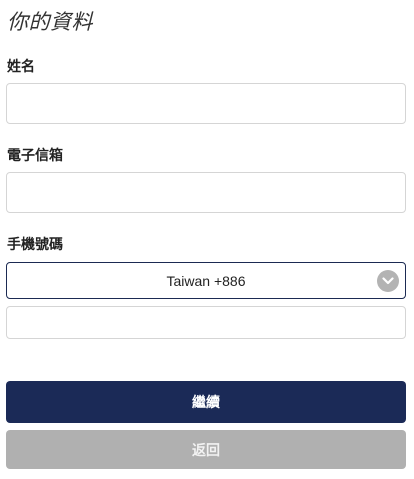 This screenshot has width=414, height=479. I want to click on chevron-down-icon, so click(388, 281).